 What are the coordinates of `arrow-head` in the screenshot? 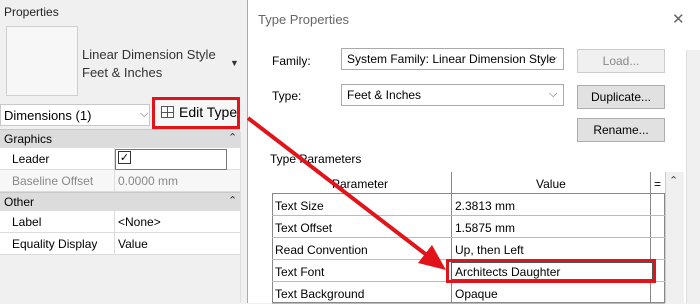 It's located at (432, 257).